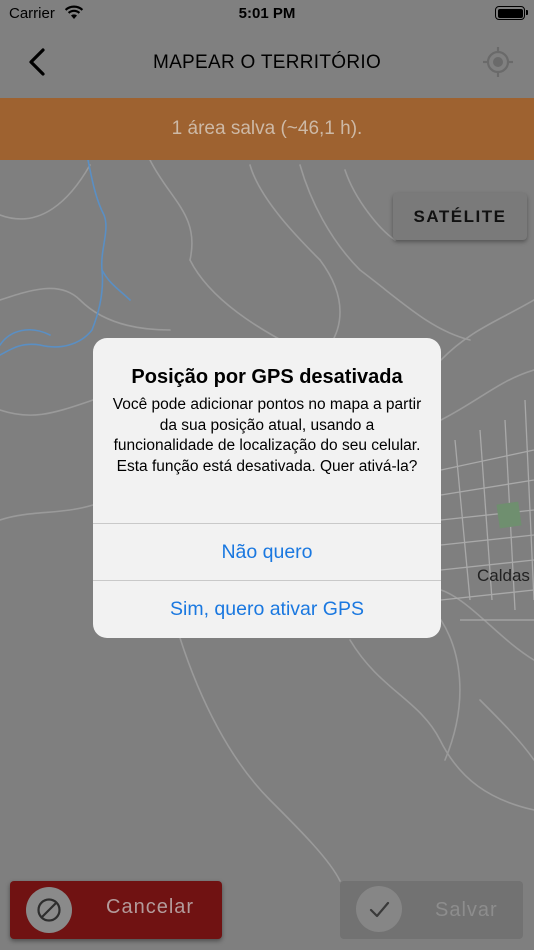 This screenshot has width=534, height=950. I want to click on crosshair-icon, so click(498, 62).